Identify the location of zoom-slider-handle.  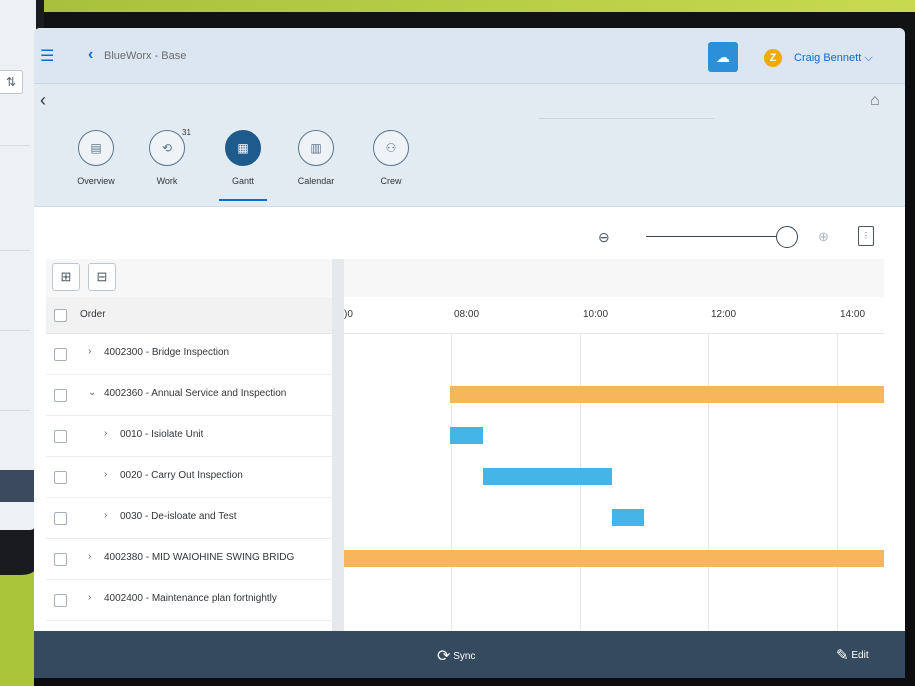
(787, 237).